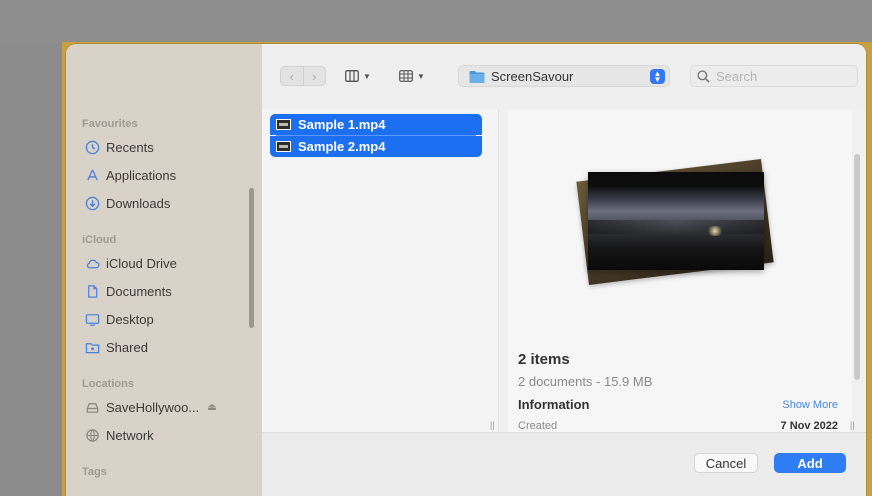  I want to click on sidebar-item-recents: Recents, so click(169, 147).